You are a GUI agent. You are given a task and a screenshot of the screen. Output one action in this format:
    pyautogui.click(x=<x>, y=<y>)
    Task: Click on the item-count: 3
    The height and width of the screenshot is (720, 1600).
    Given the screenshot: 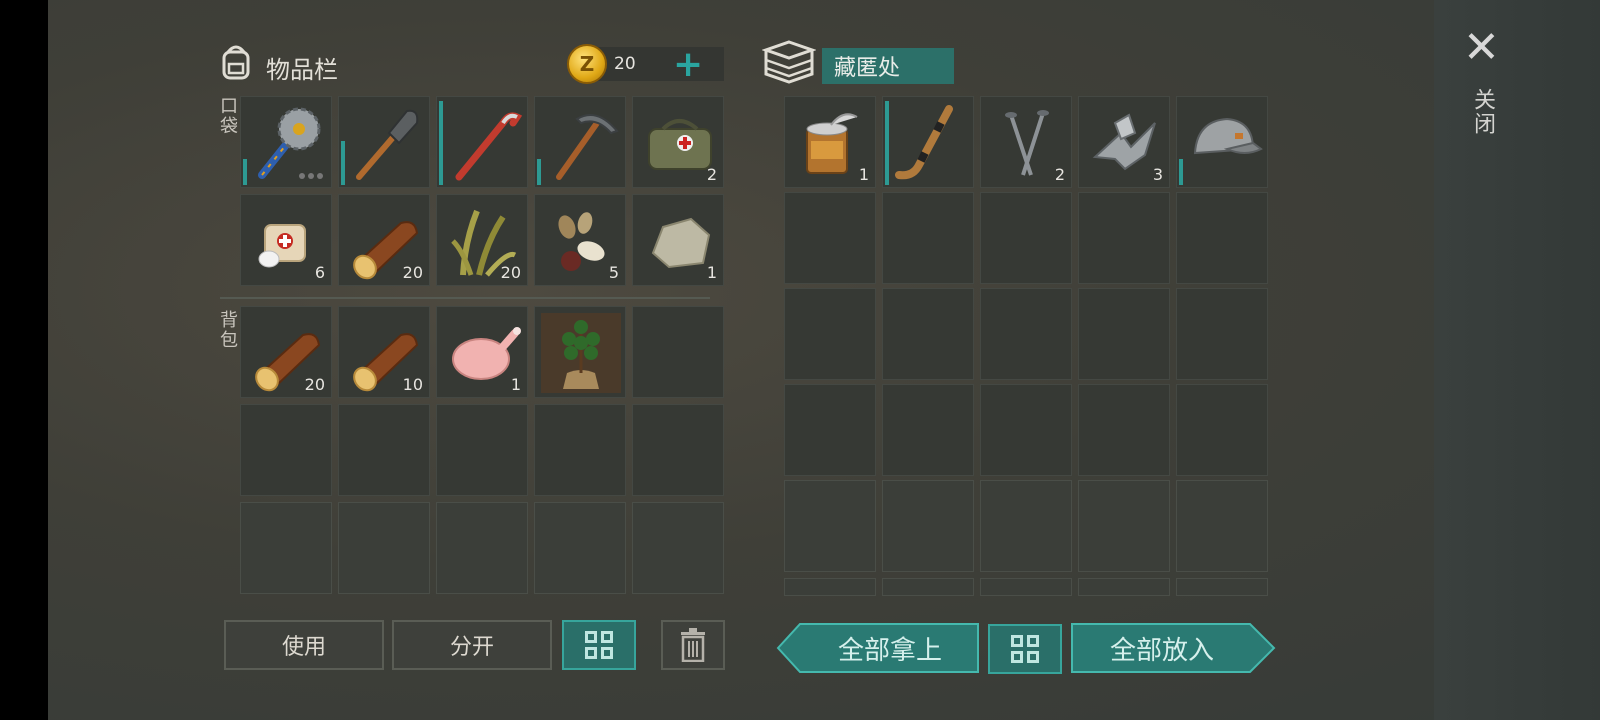 What is the action you would take?
    pyautogui.click(x=1157, y=174)
    